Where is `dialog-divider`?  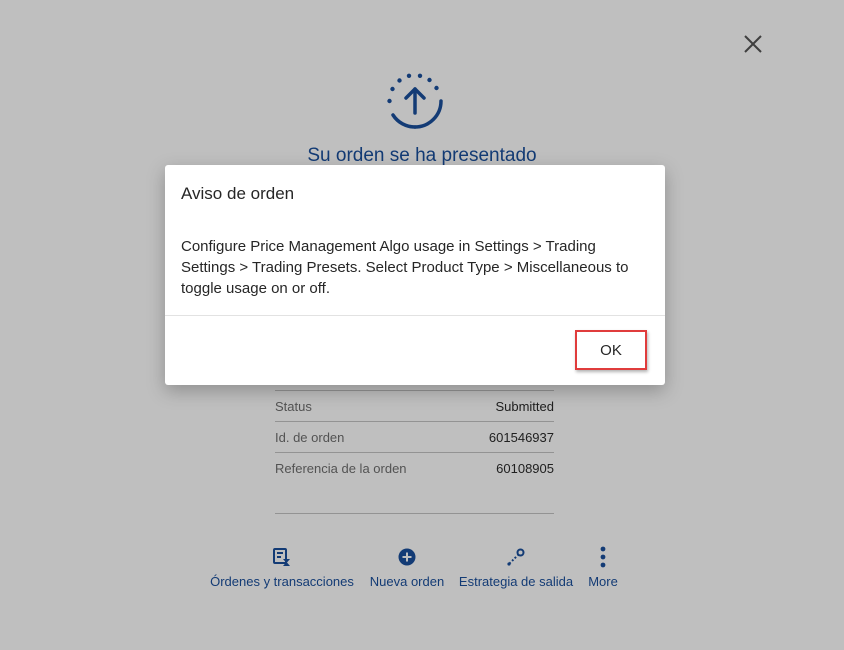
dialog-divider is located at coordinates (415, 315).